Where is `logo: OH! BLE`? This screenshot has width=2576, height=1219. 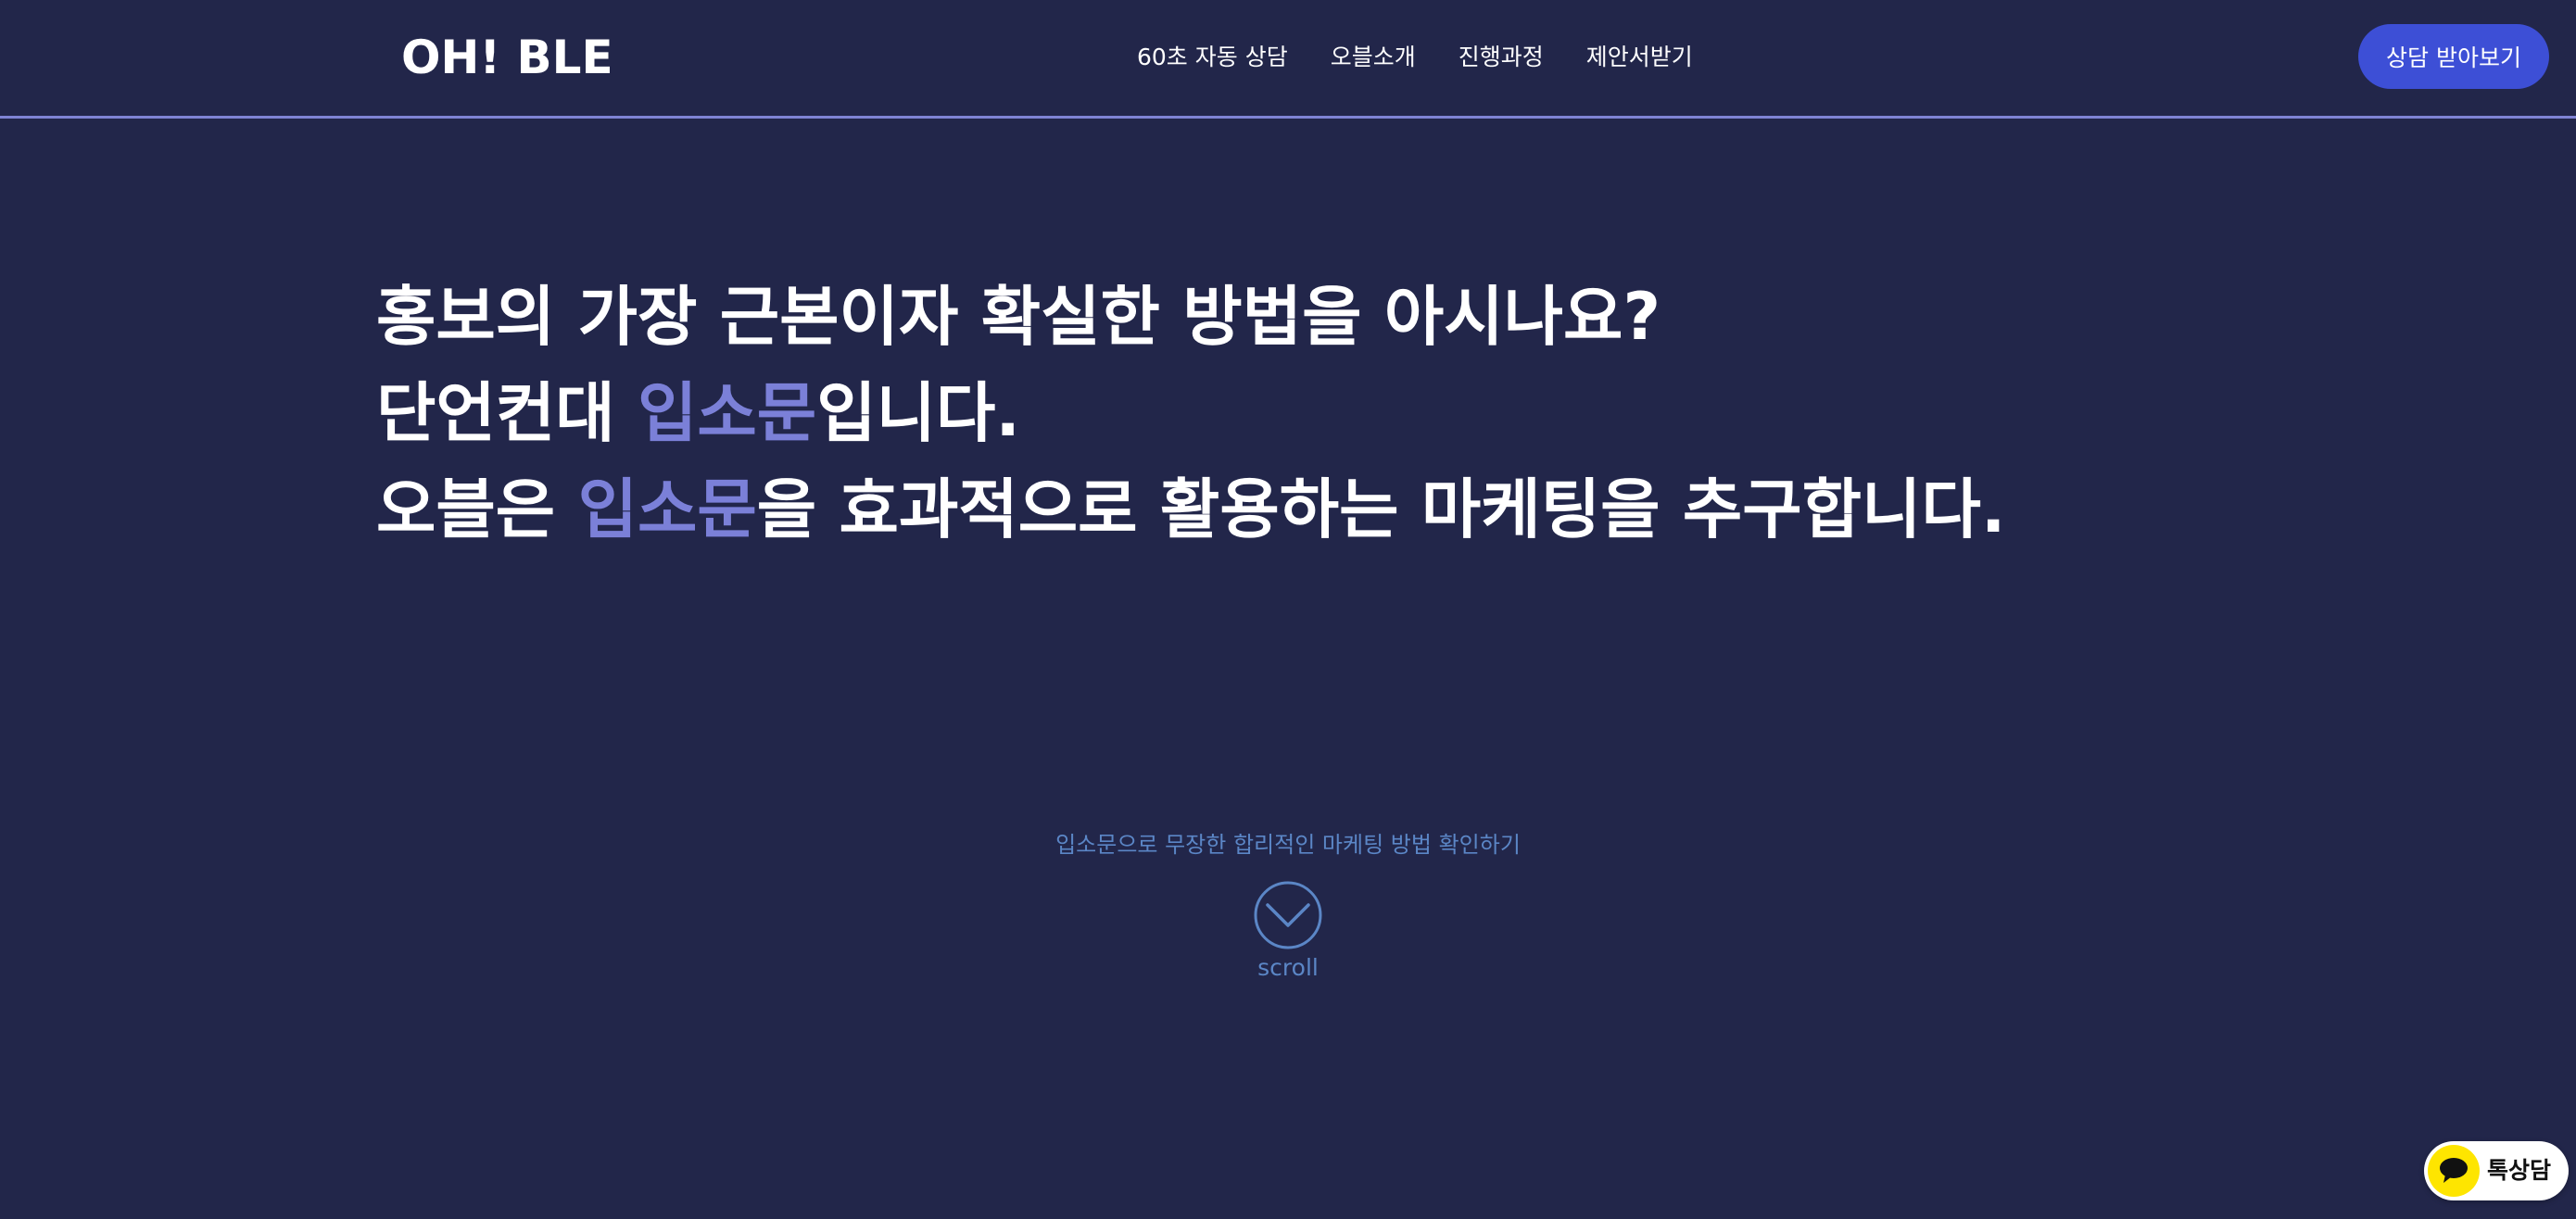
logo: OH! BLE is located at coordinates (507, 57).